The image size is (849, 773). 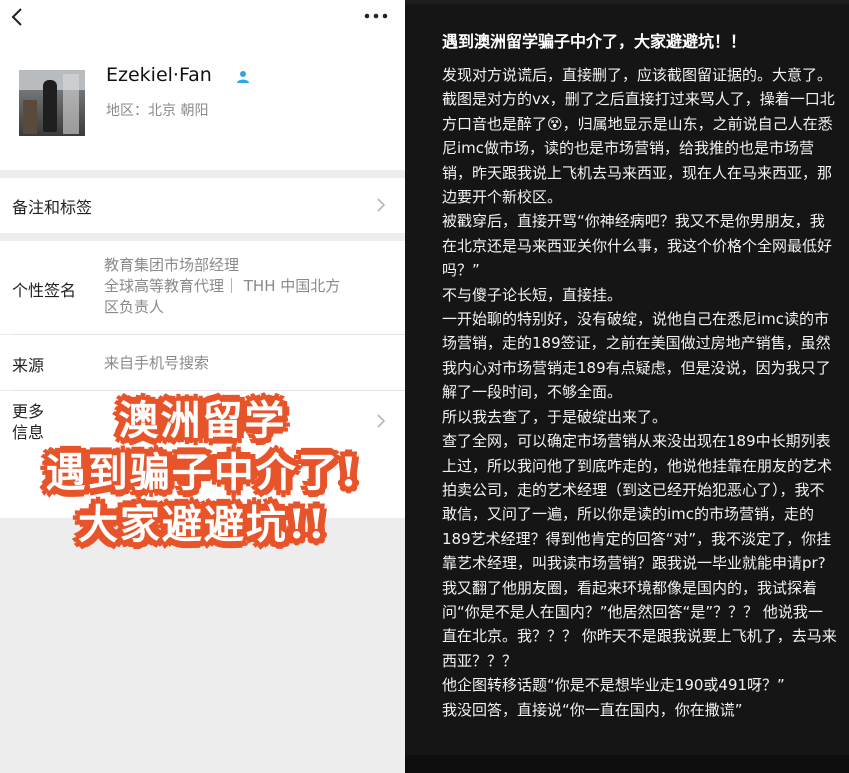 What do you see at coordinates (532, 294) in the screenshot?
I see `post-paragraph: 不与傻子论长短，直接挂。` at bounding box center [532, 294].